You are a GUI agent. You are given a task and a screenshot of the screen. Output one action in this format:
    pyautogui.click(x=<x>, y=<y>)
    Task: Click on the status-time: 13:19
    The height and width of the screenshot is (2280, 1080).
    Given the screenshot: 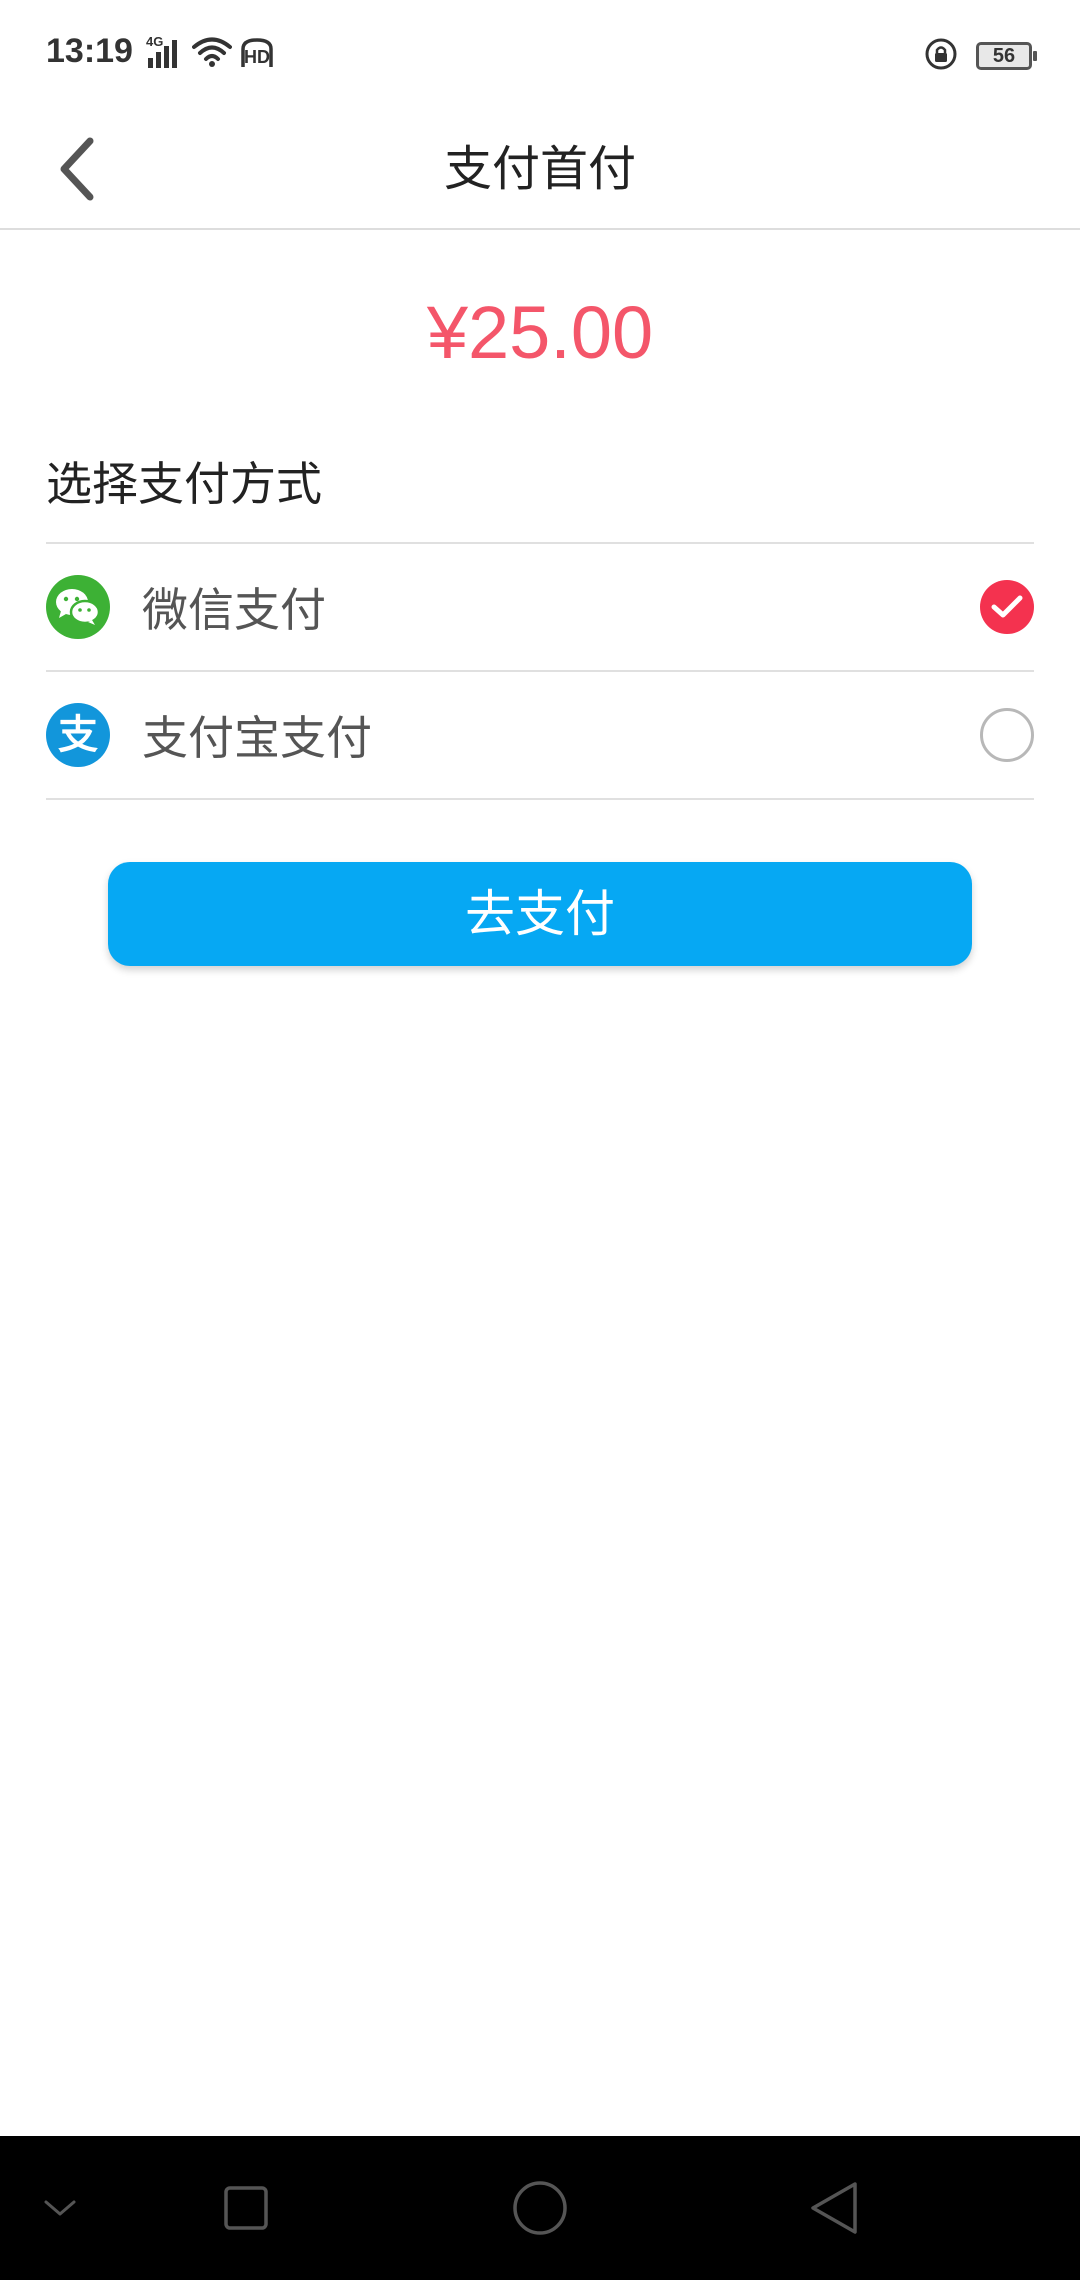 What is the action you would take?
    pyautogui.click(x=89, y=51)
    